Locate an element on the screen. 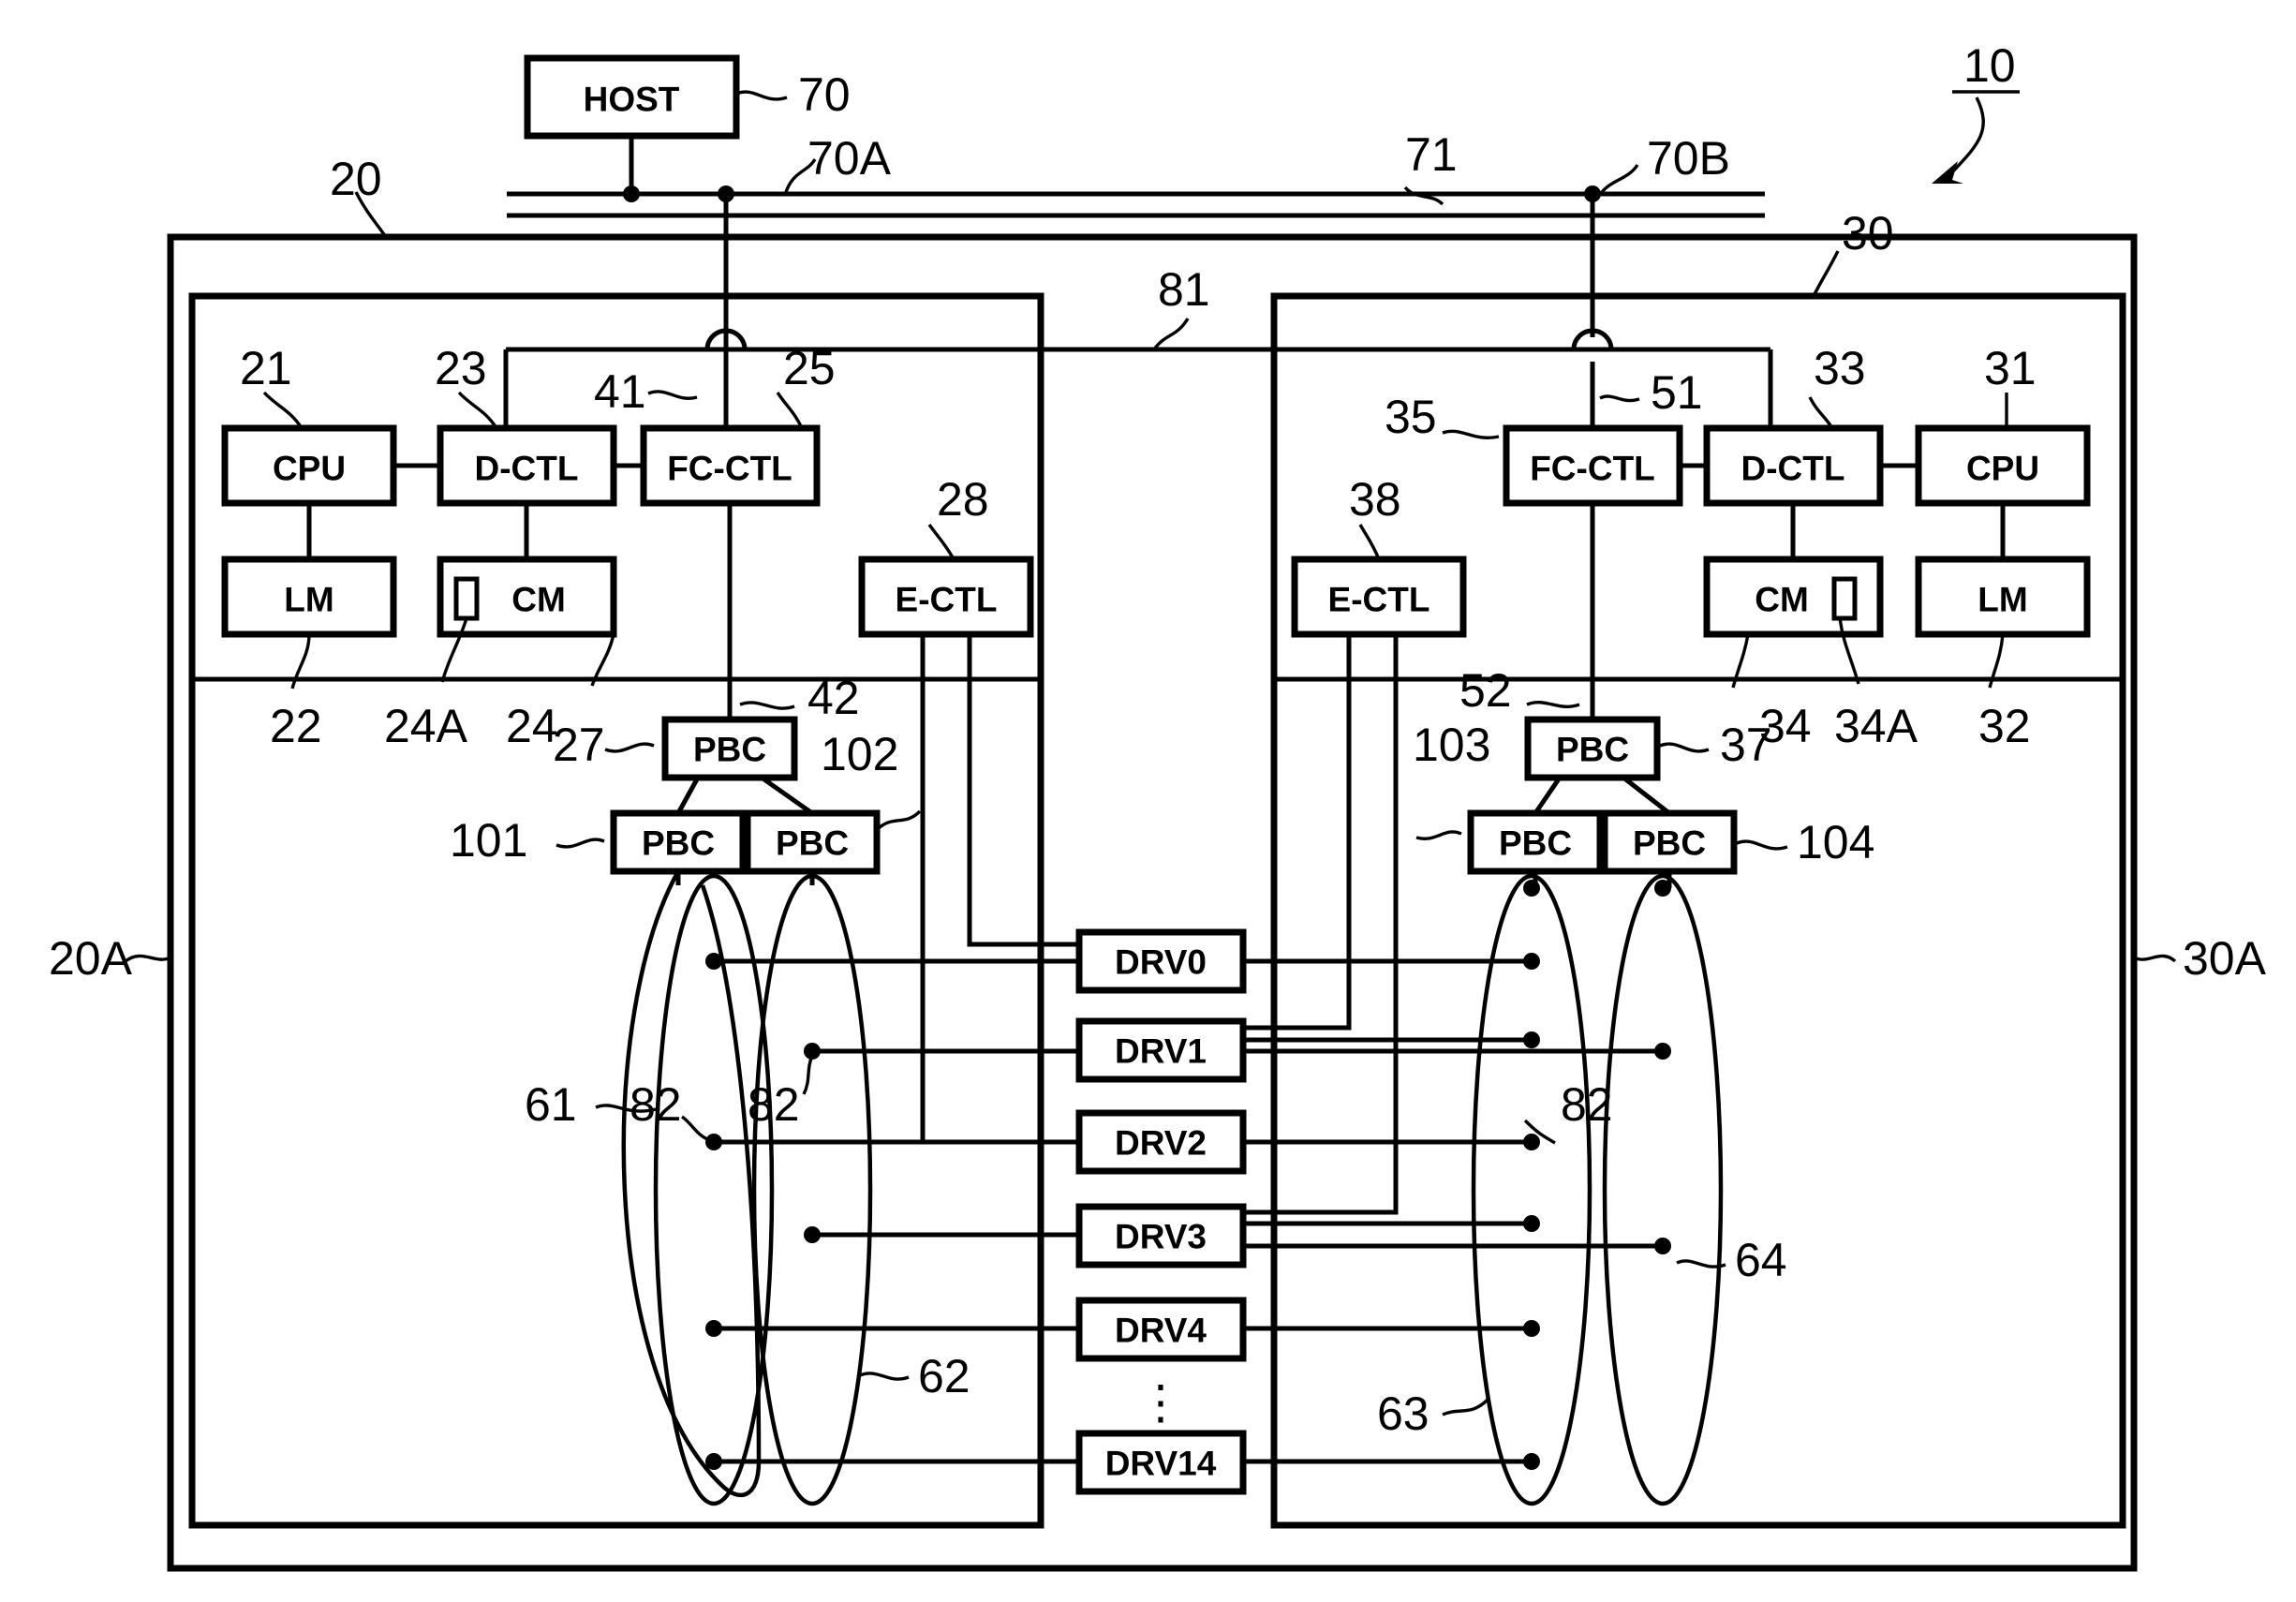 The image size is (2296, 1602). drv4-label: DRV4 is located at coordinates (1161, 1331).